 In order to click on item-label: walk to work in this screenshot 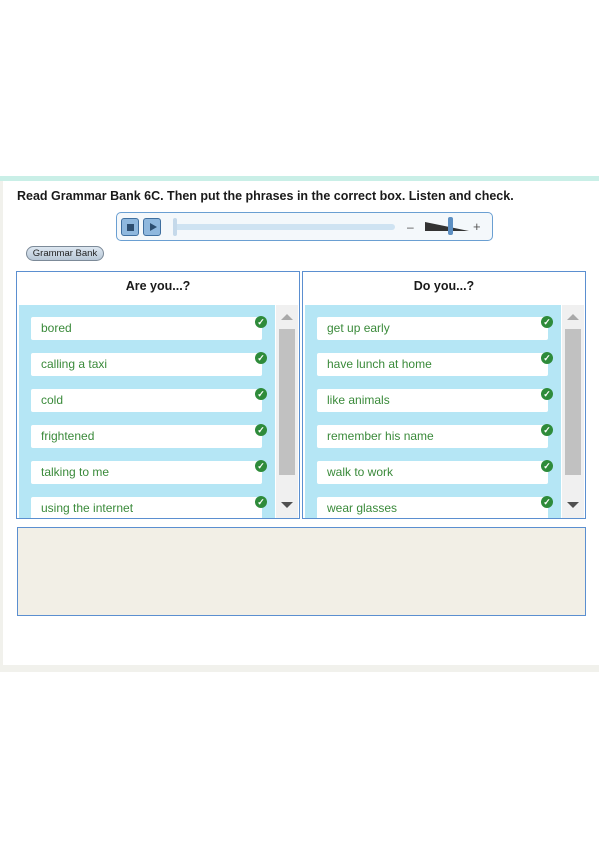, I will do `click(360, 472)`.